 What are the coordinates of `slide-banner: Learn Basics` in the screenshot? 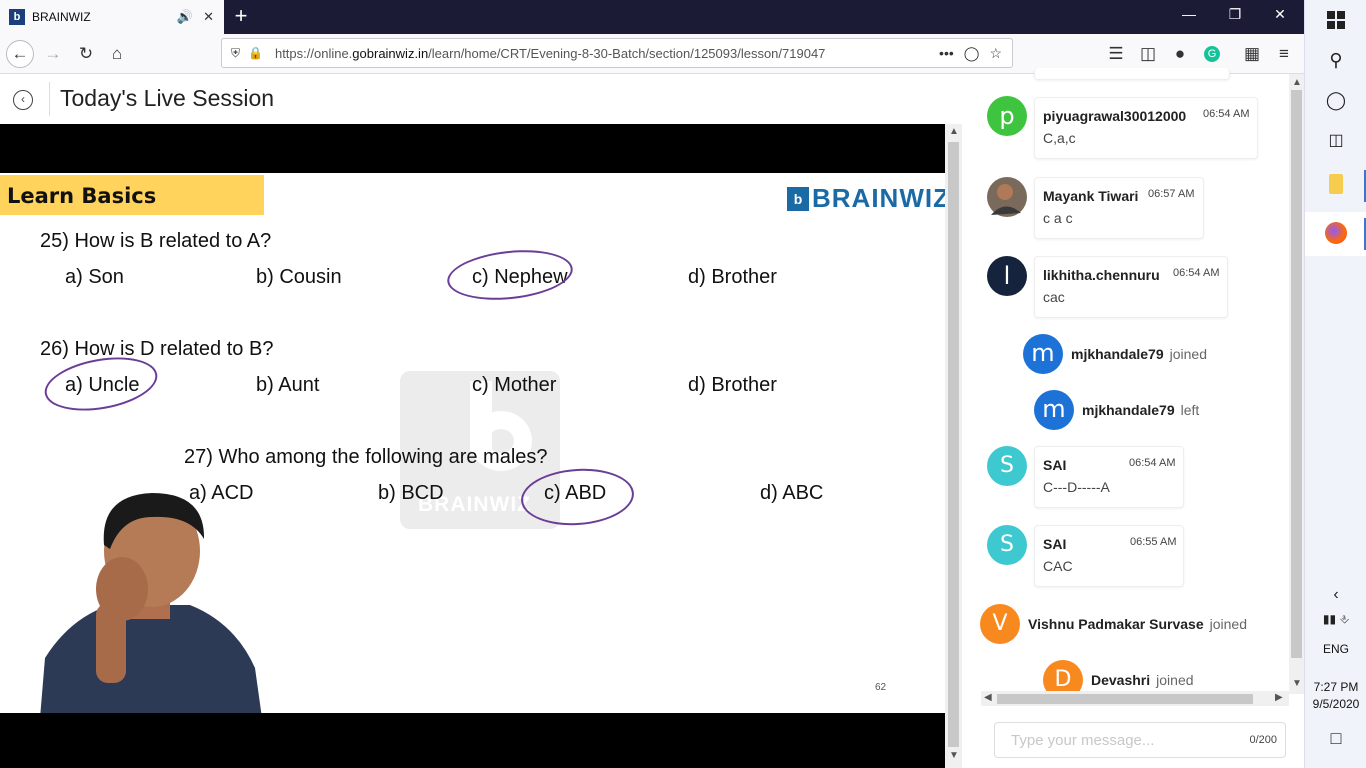 It's located at (132, 195).